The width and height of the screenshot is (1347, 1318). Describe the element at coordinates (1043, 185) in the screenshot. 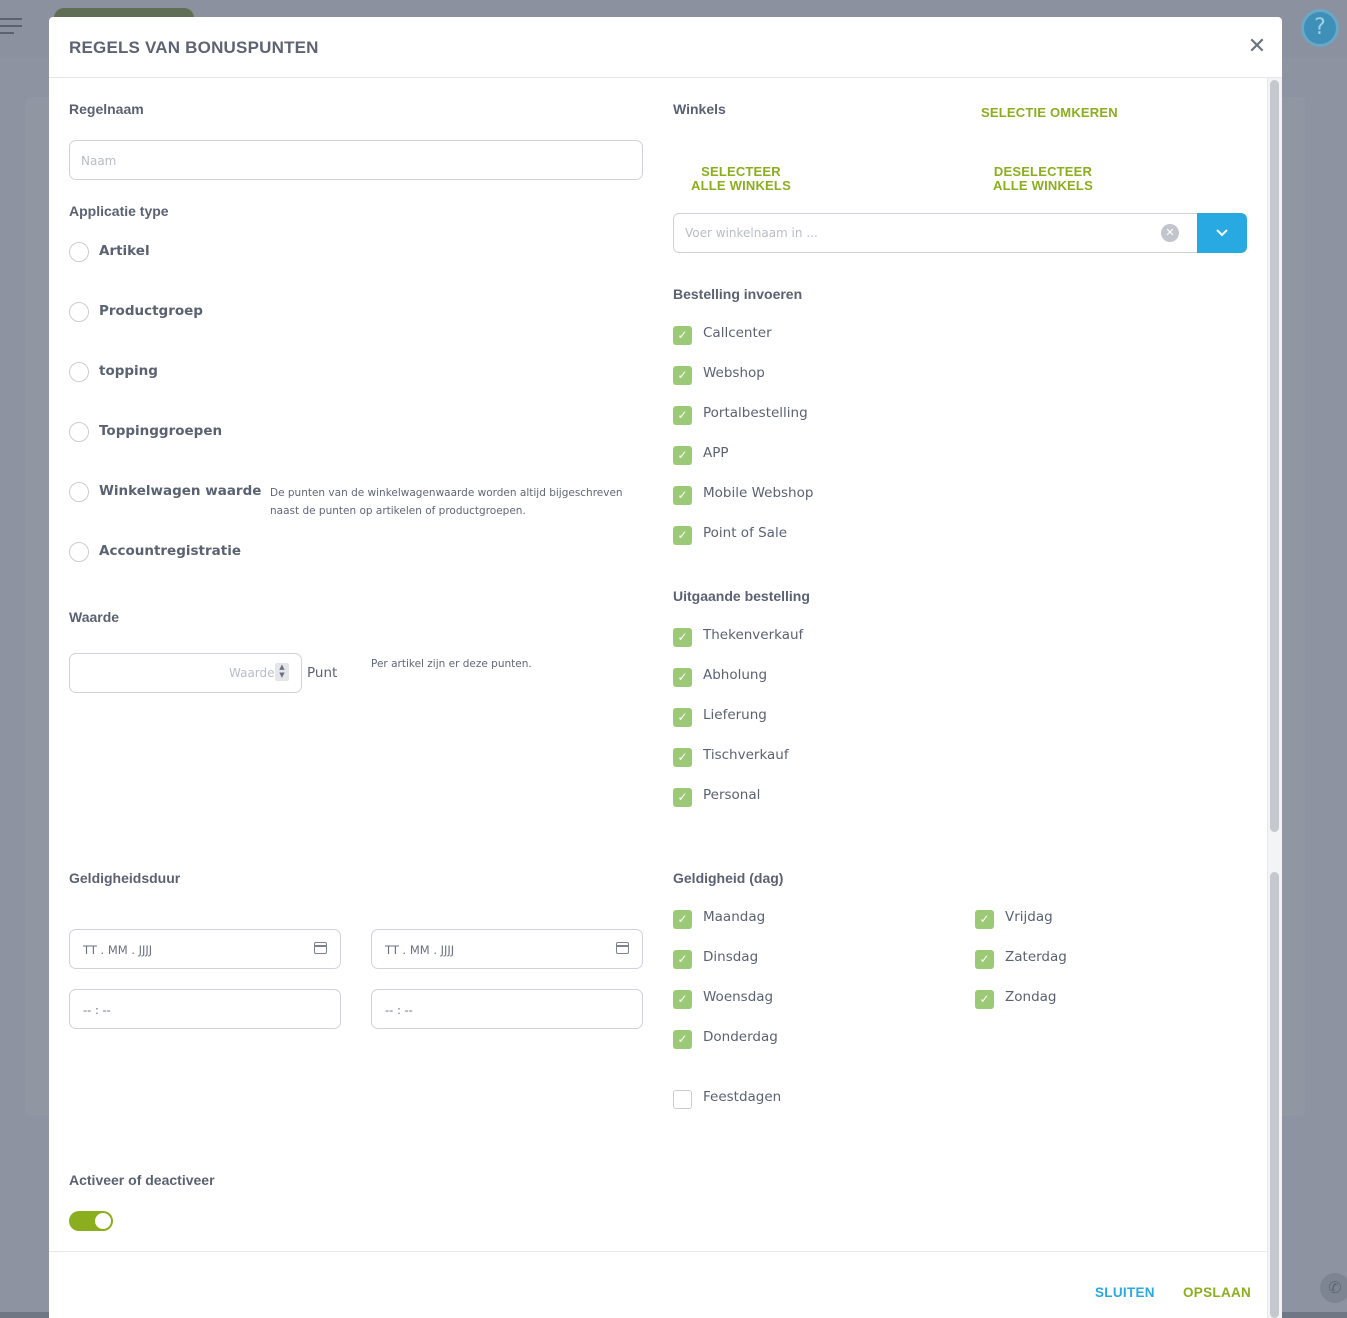

I see `deselect-all-line2: ALLE WINKELS` at that location.